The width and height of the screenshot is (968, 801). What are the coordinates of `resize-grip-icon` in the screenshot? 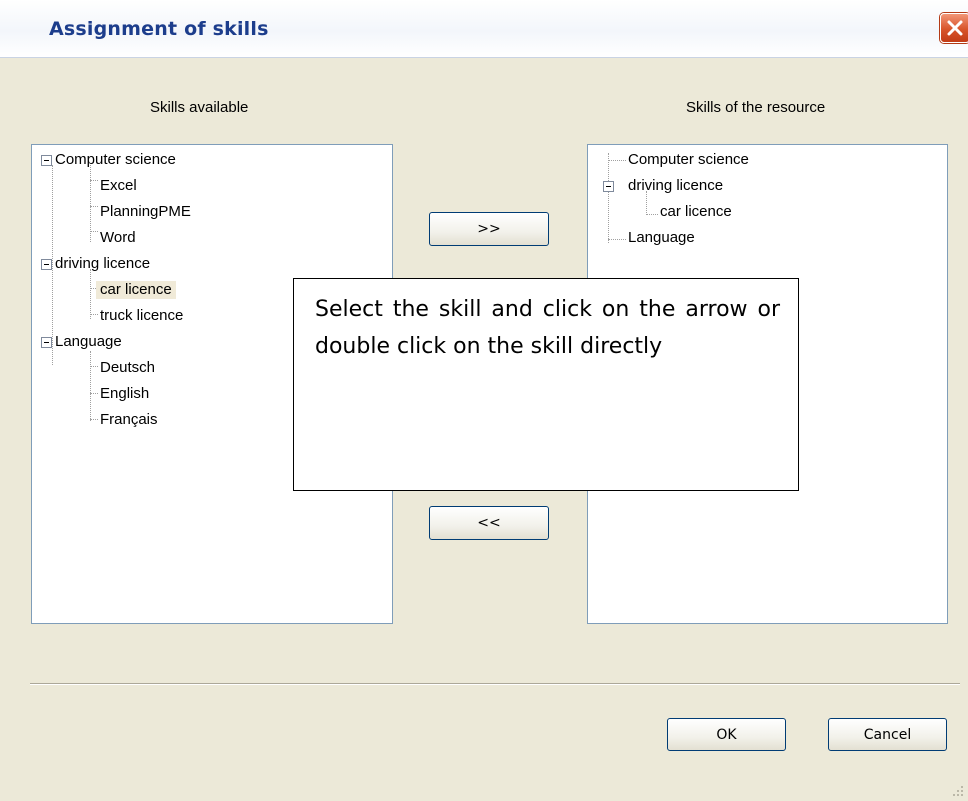 It's located at (958, 791).